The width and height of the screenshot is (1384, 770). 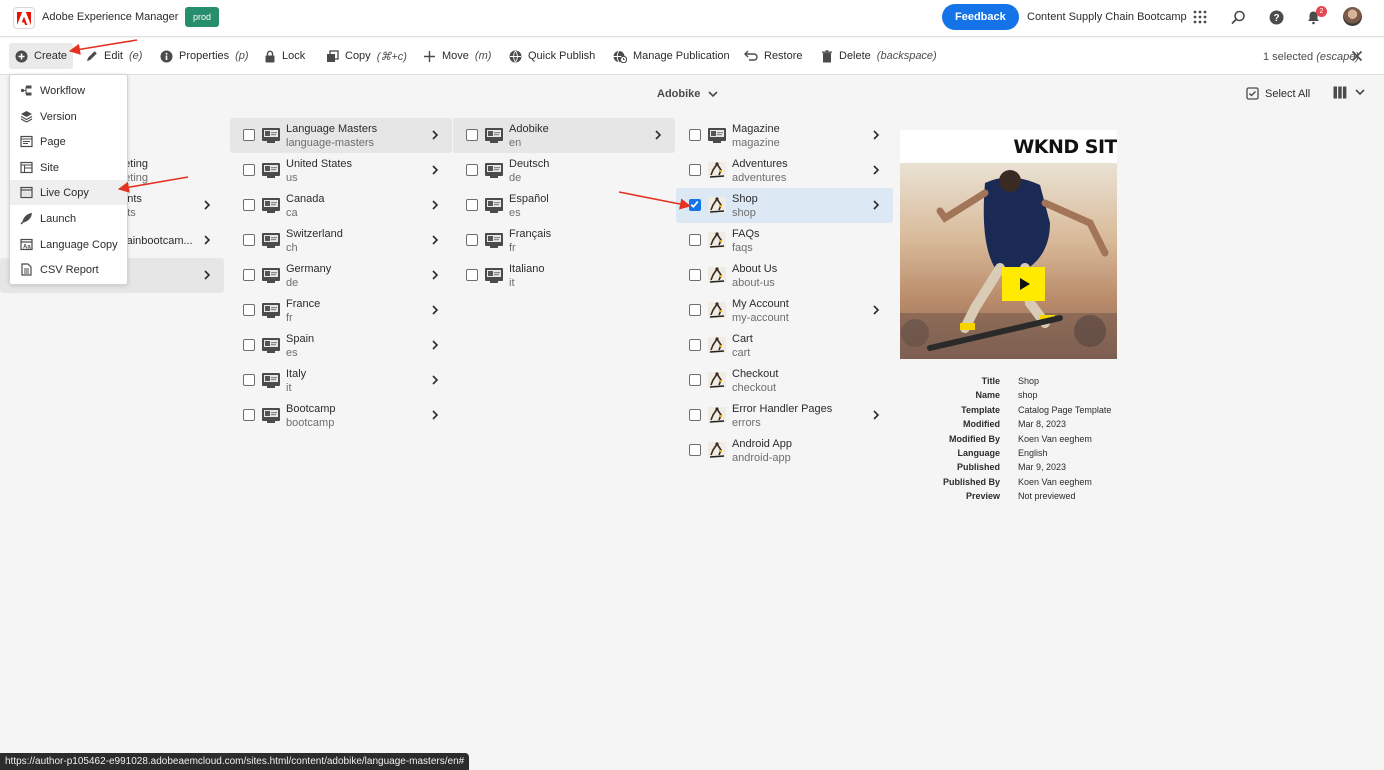 What do you see at coordinates (341, 275) in the screenshot?
I see `list-item: Germany de` at bounding box center [341, 275].